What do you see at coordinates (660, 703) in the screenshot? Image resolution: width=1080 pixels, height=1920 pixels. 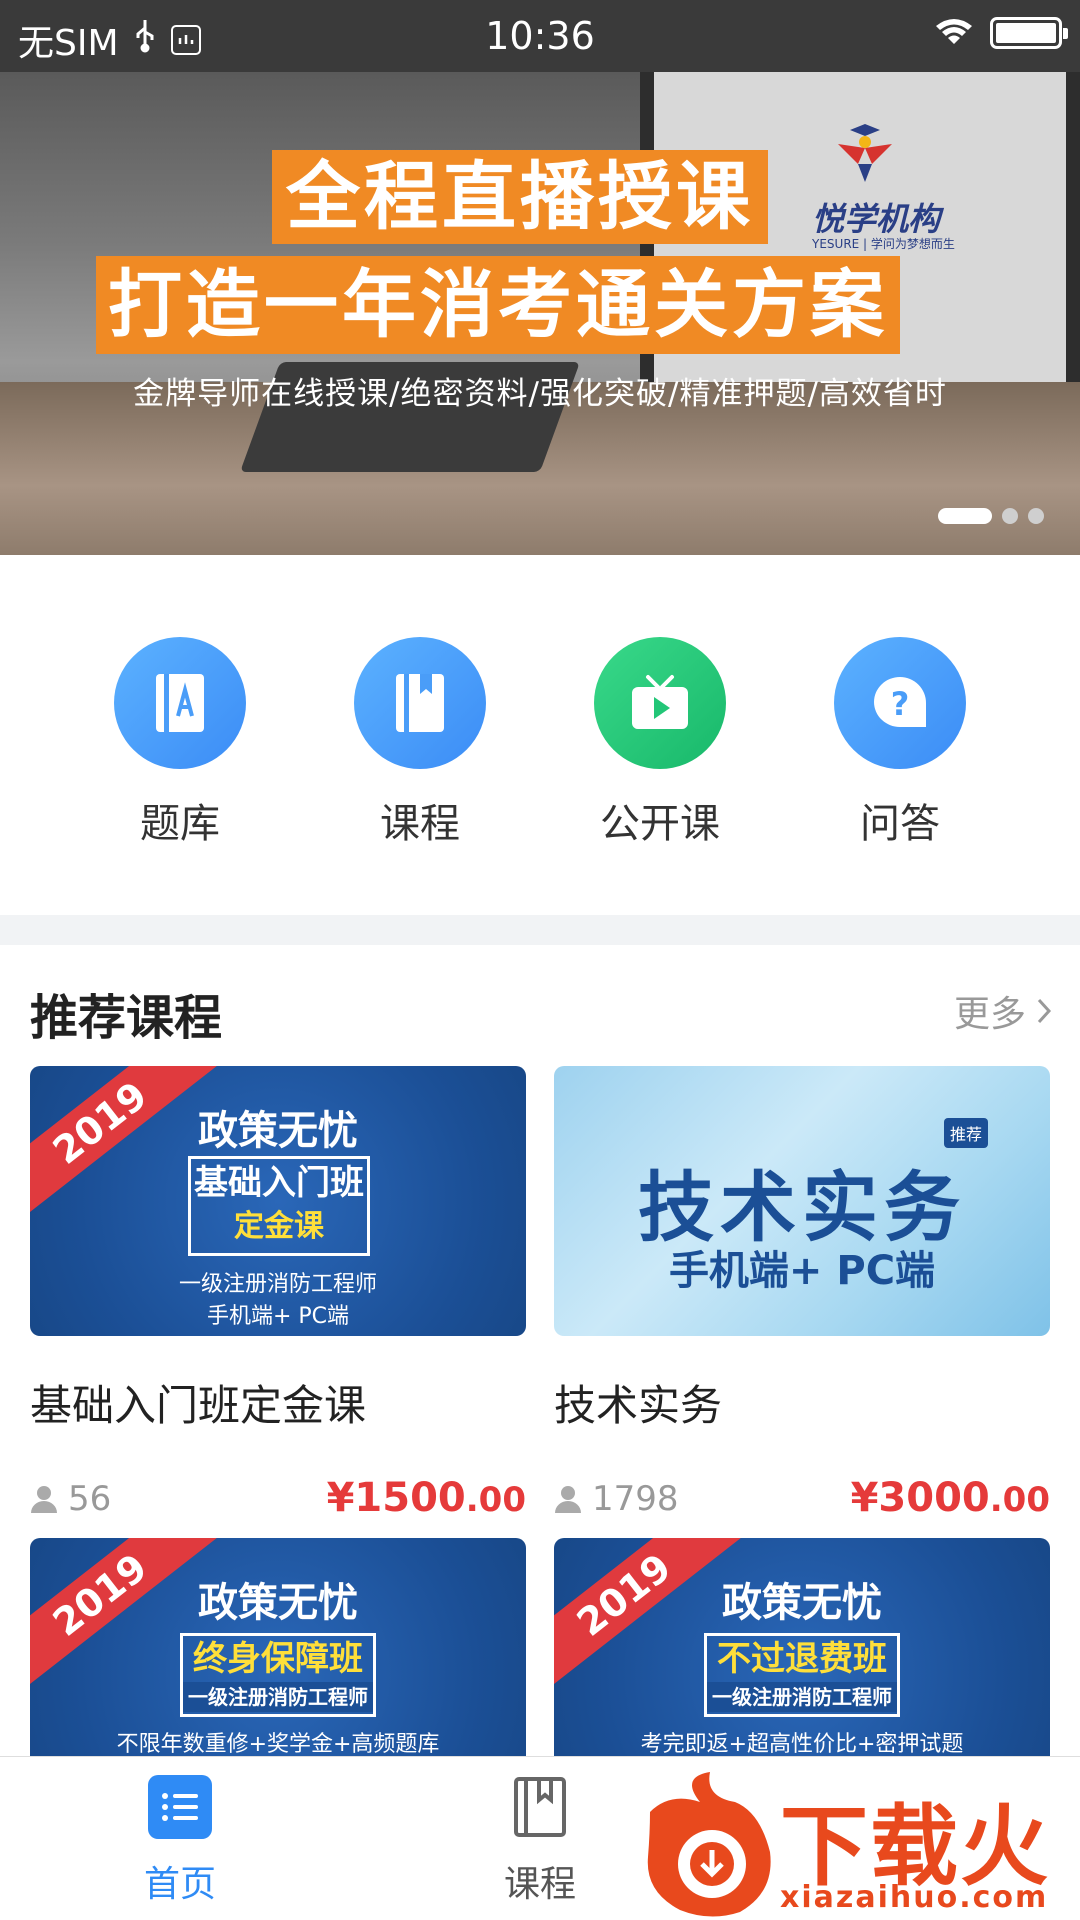 I see `tv-play-icon` at bounding box center [660, 703].